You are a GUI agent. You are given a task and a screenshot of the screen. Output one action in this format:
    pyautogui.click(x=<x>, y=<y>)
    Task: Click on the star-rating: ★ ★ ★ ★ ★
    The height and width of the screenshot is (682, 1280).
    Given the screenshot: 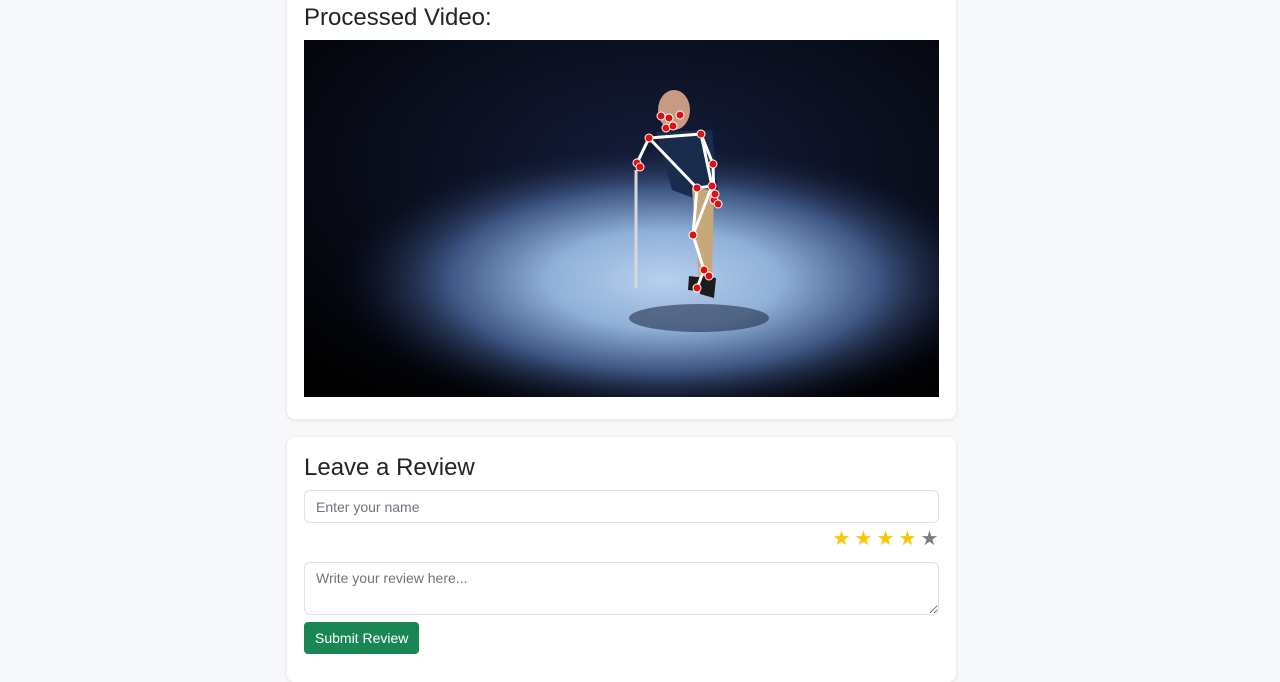 What is the action you would take?
    pyautogui.click(x=885, y=539)
    